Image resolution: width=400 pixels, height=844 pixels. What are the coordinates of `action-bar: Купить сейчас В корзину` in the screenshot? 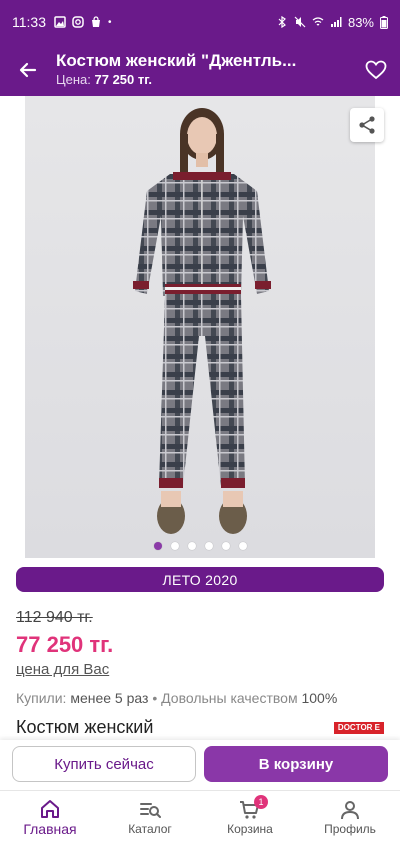 It's located at (200, 765).